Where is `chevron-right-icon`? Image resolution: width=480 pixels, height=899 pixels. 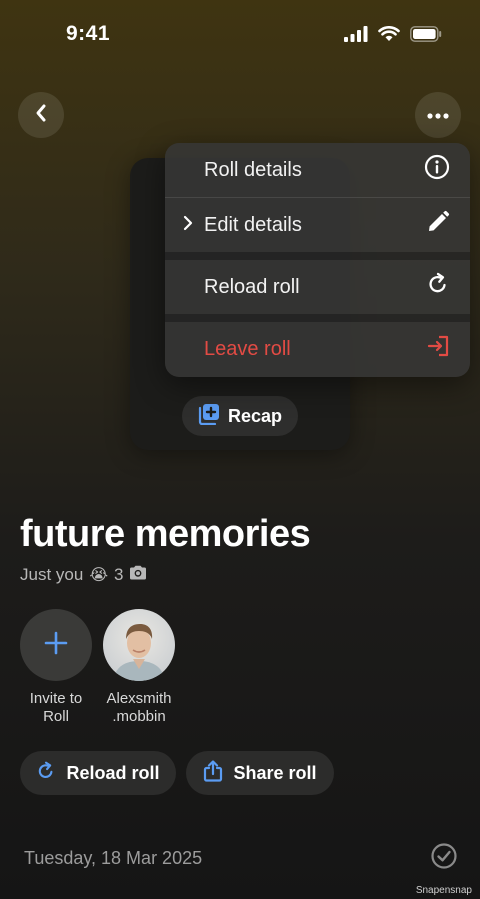
chevron-right-icon is located at coordinates (188, 225).